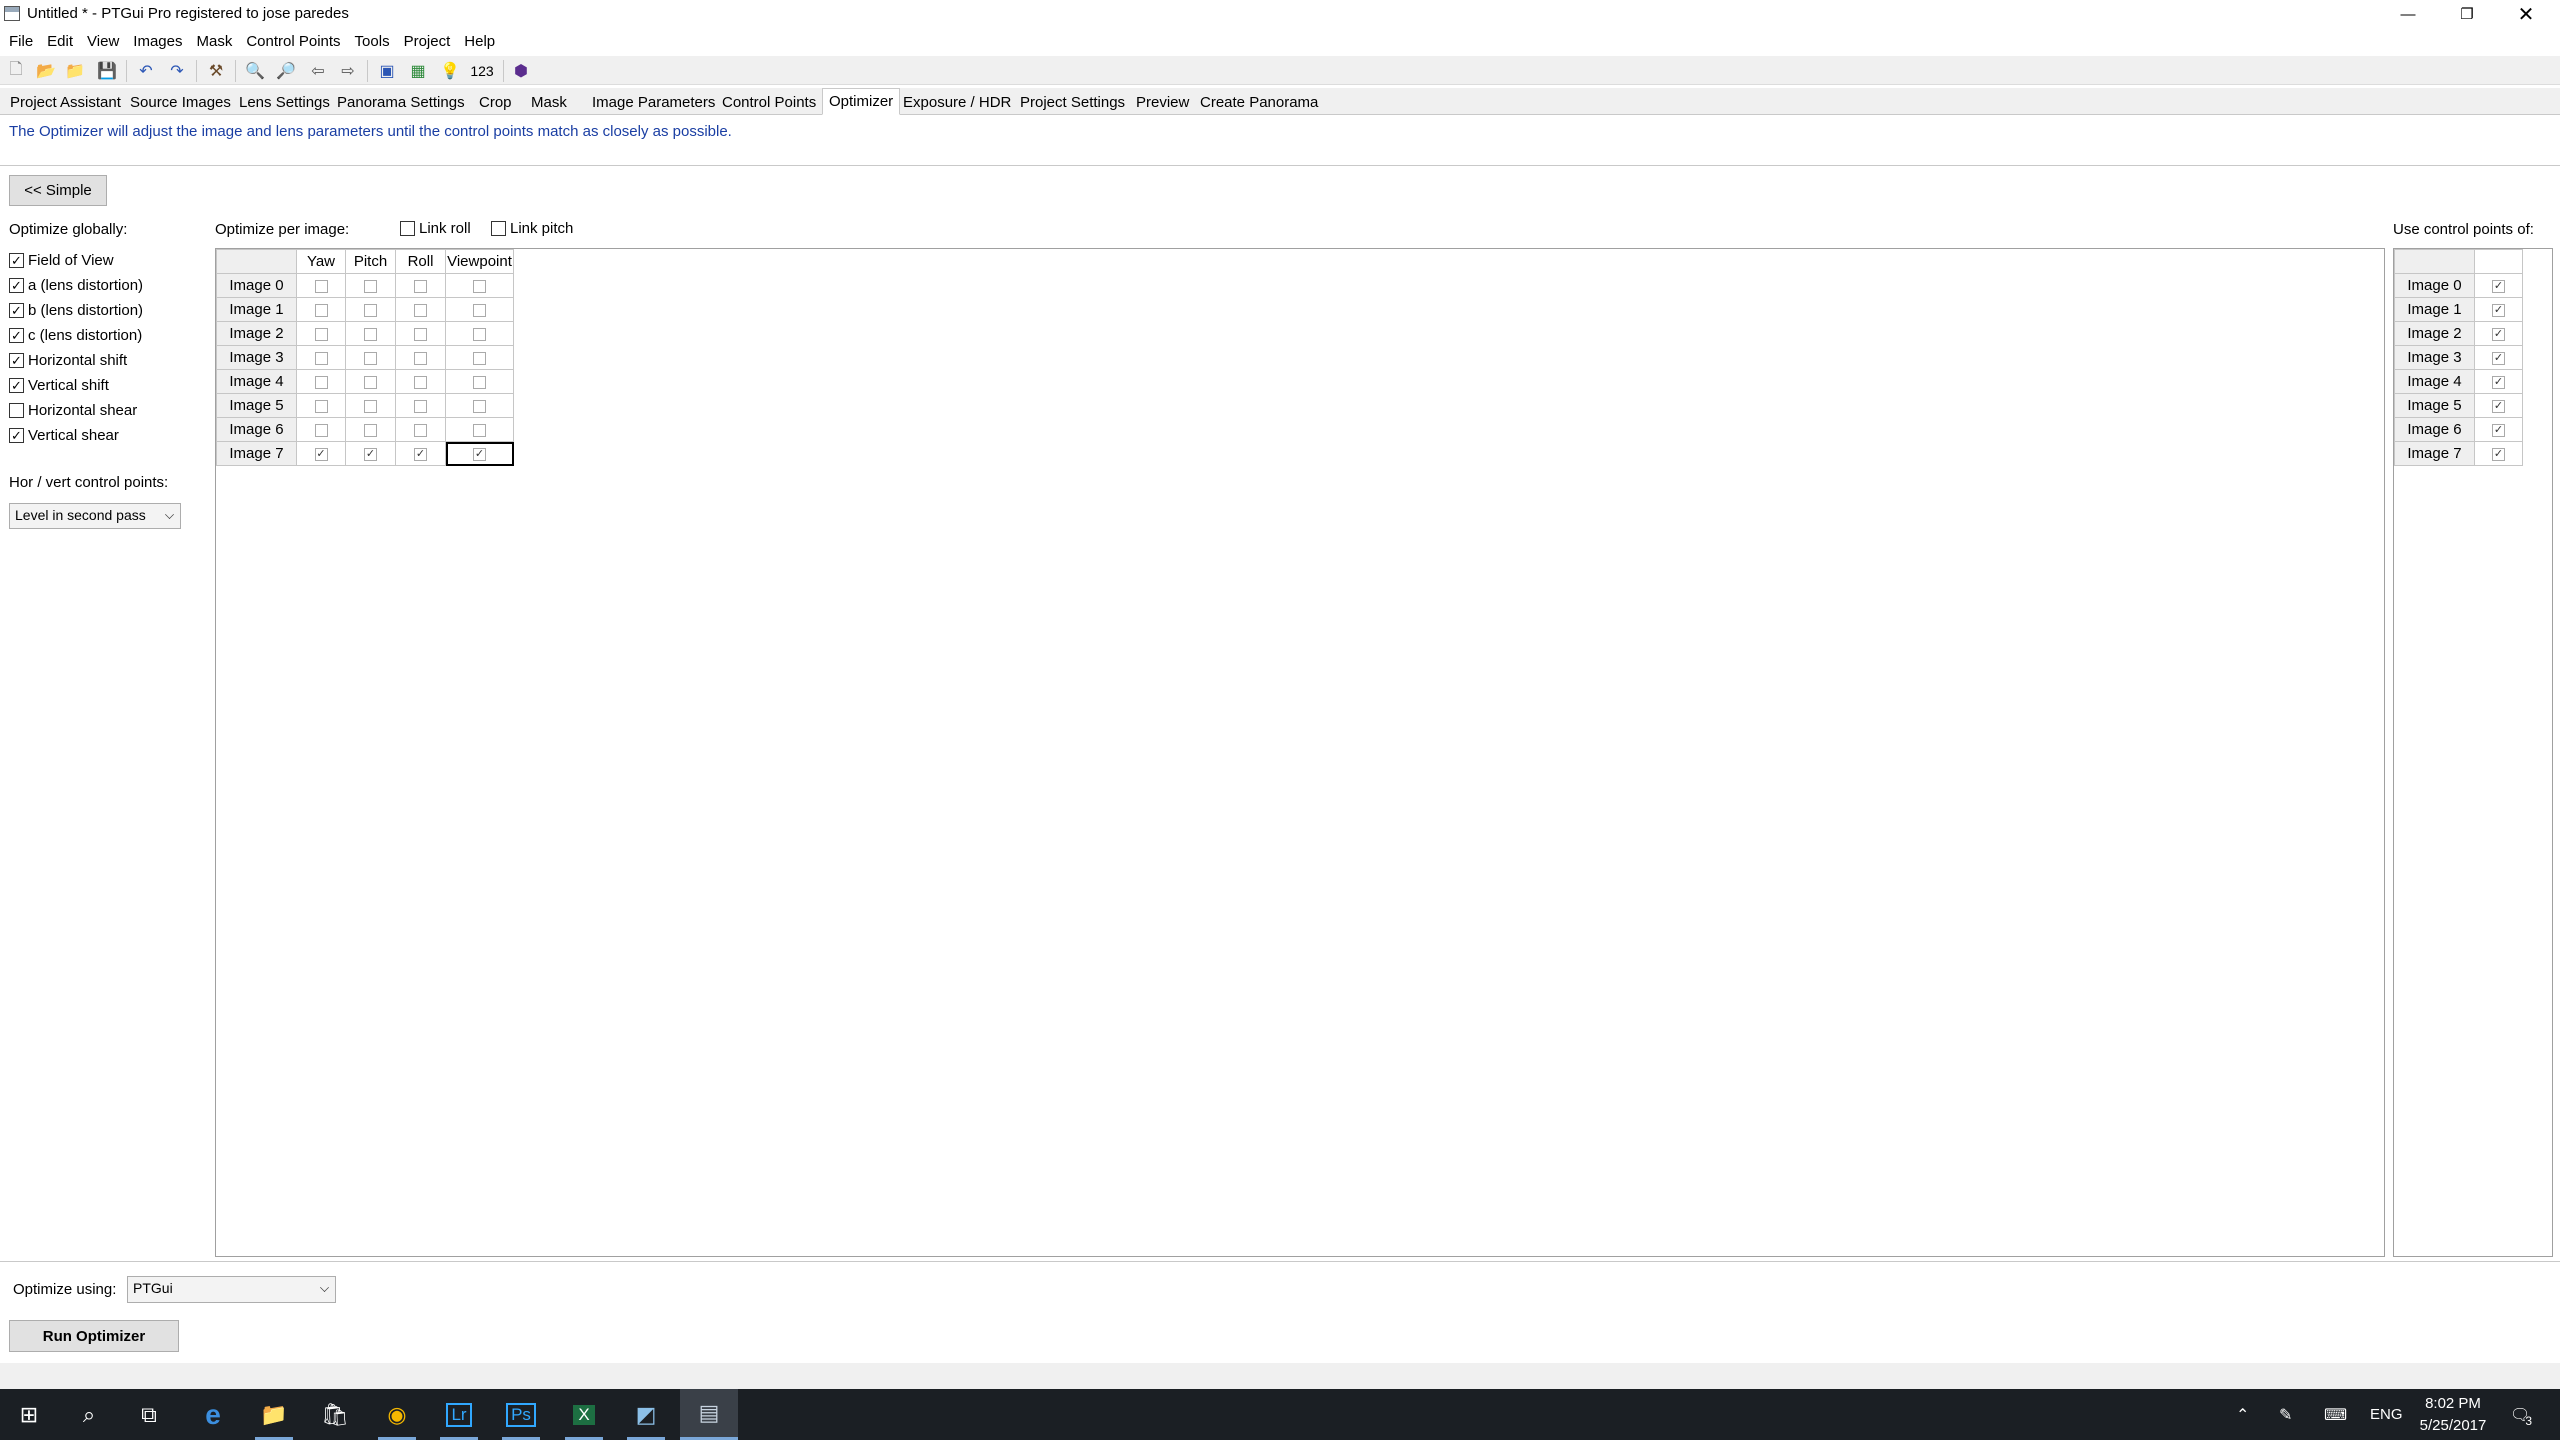  Describe the element at coordinates (292, 42) in the screenshot. I see `menu-control-points: Control Points` at that location.